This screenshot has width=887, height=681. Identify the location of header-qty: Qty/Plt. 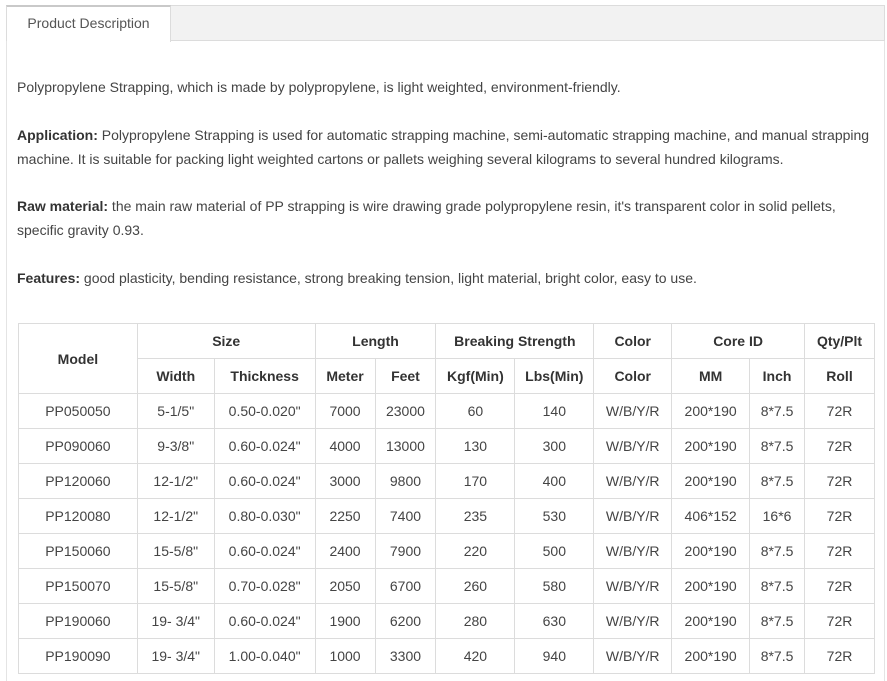
(839, 341).